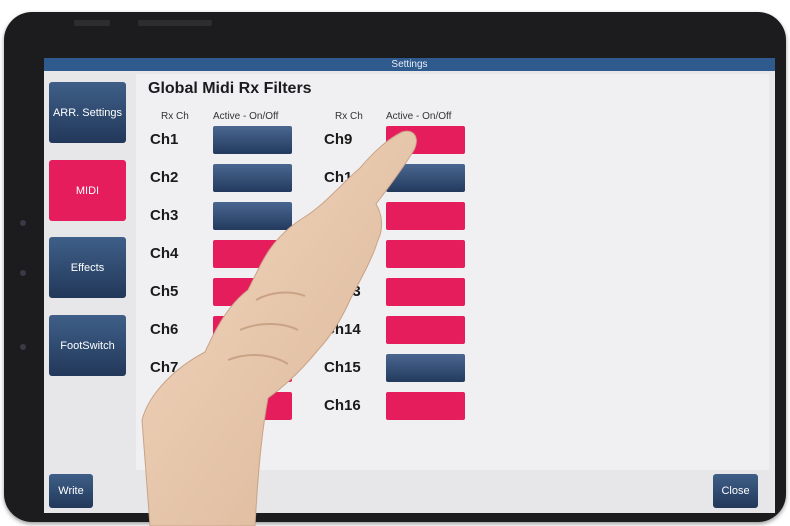  I want to click on channel-toggle-ch7, so click(252, 368).